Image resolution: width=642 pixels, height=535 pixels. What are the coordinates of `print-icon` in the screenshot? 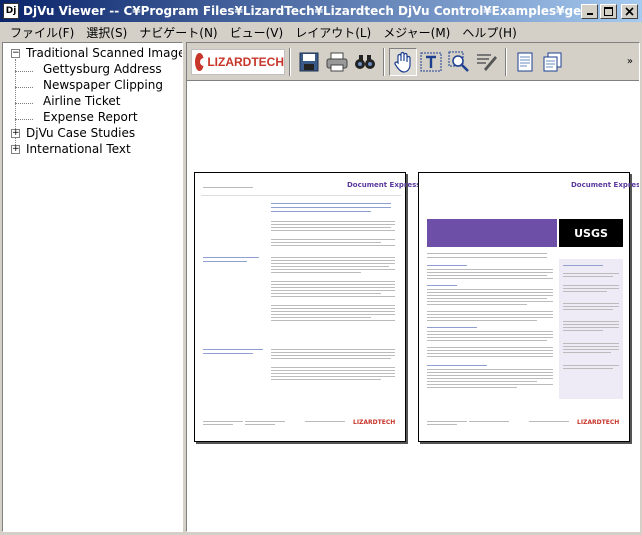 It's located at (337, 61).